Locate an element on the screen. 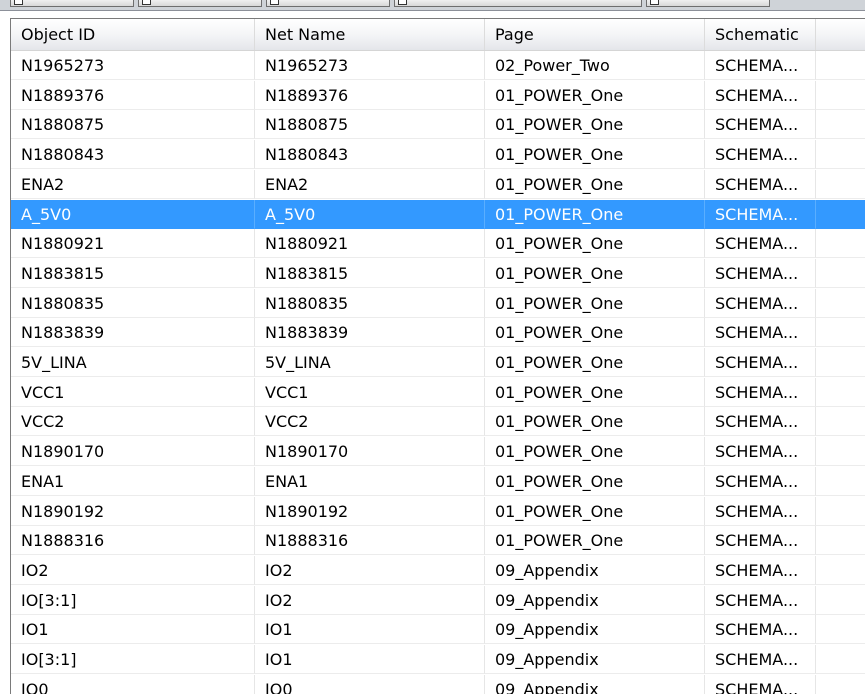  cell-object-id: ENA2 is located at coordinates (133, 184).